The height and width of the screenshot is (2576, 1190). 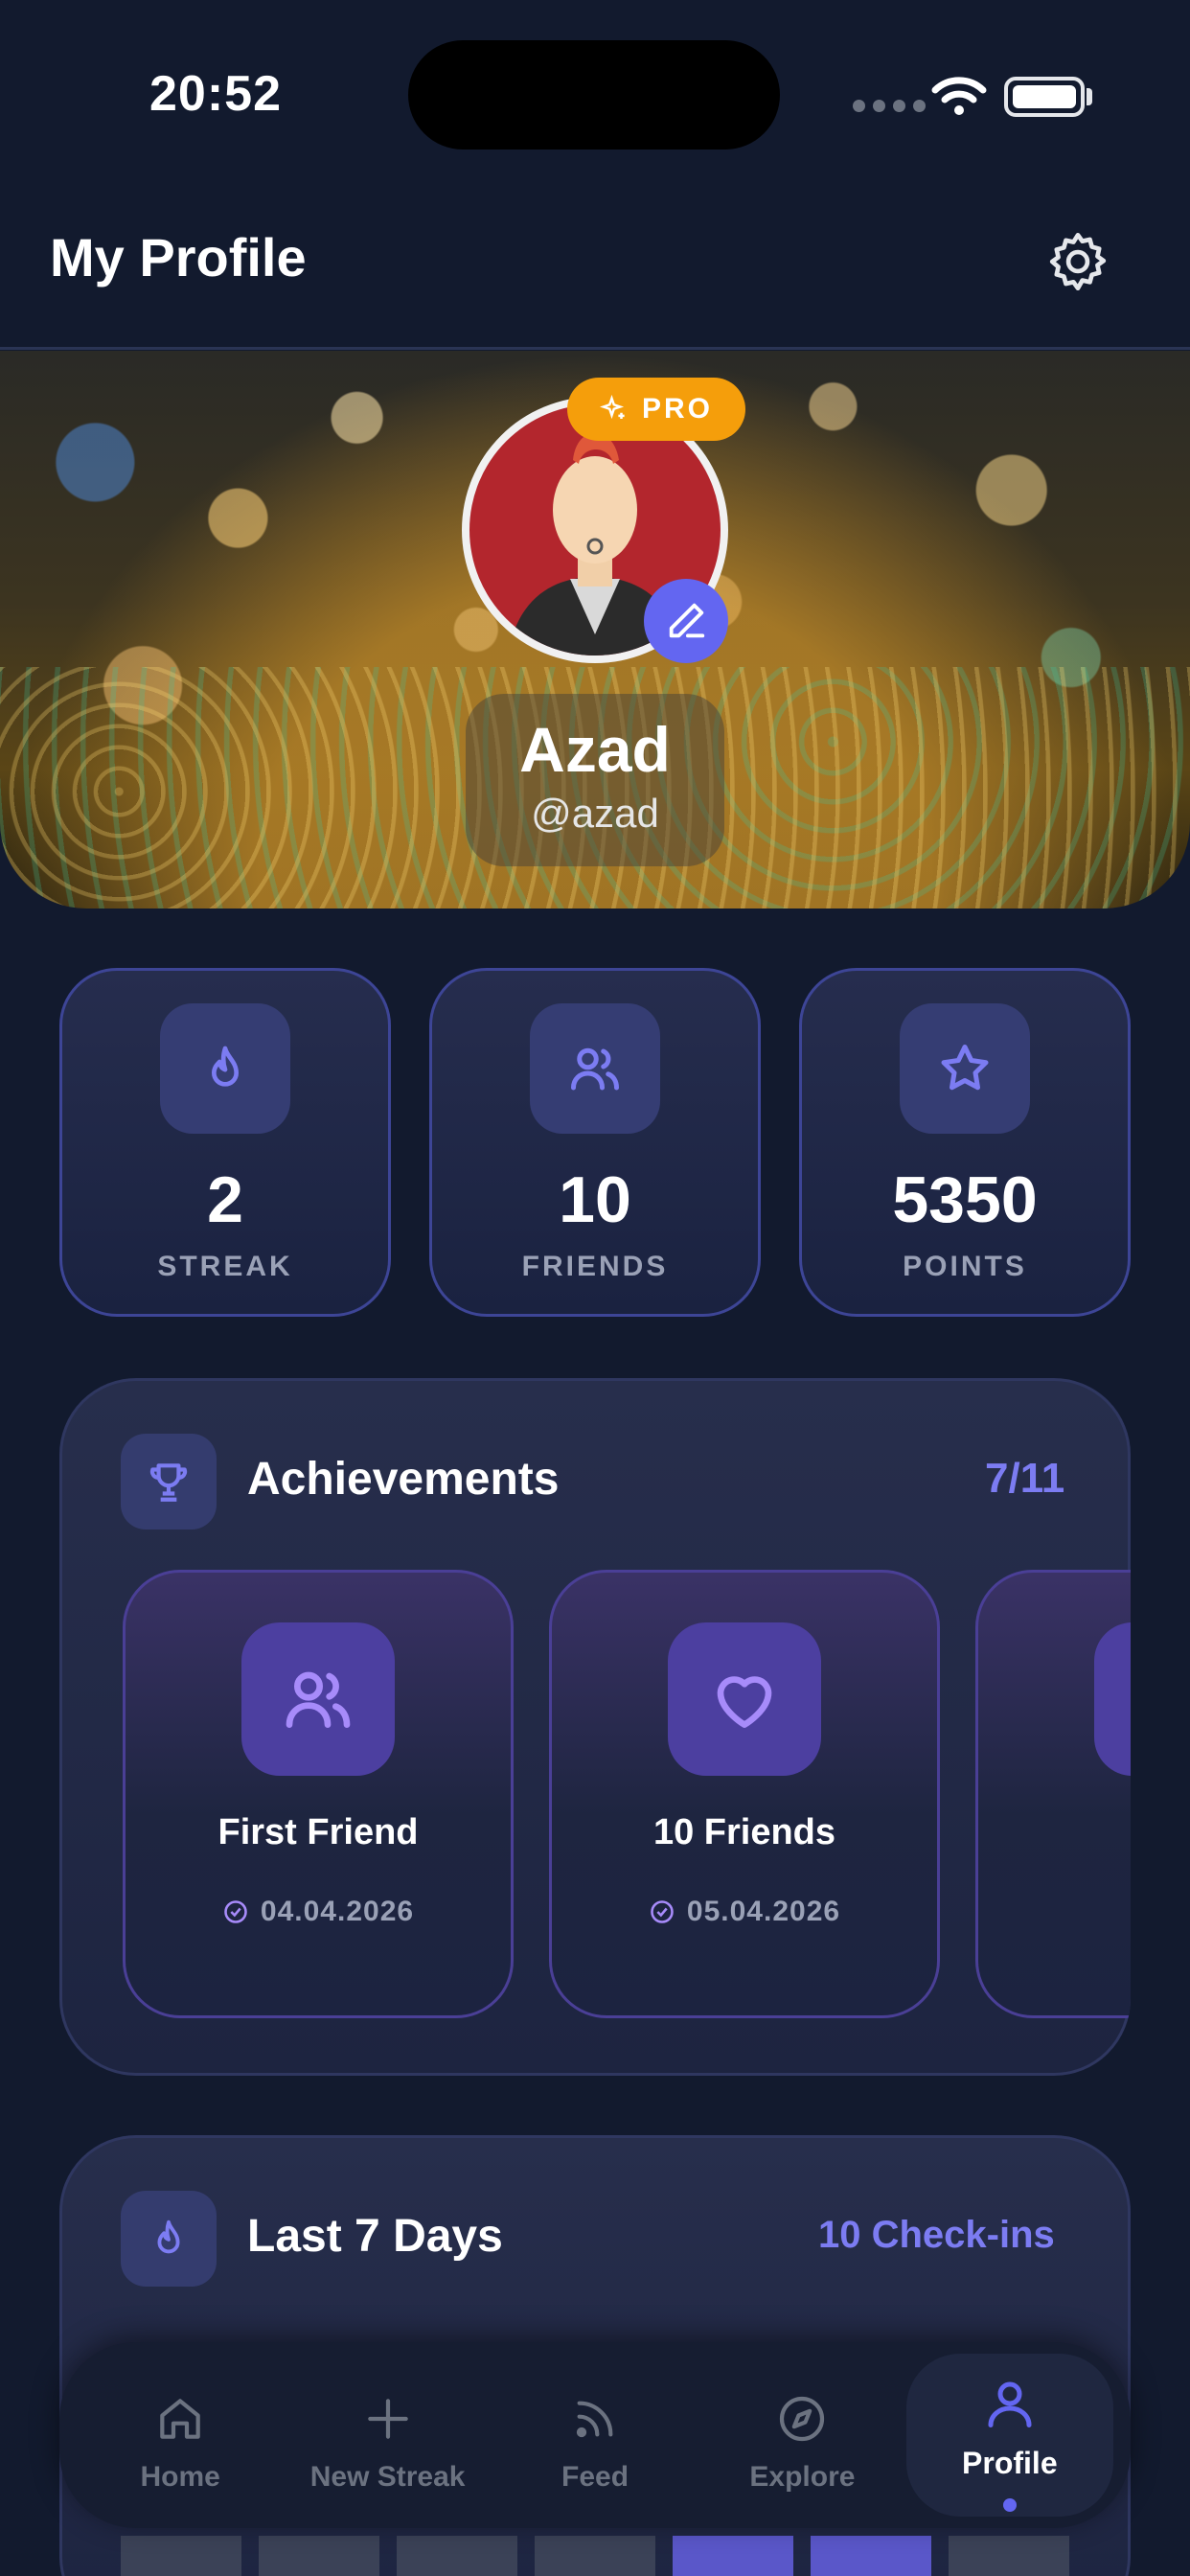 I want to click on stat-label: FRIENDS, so click(x=595, y=1266).